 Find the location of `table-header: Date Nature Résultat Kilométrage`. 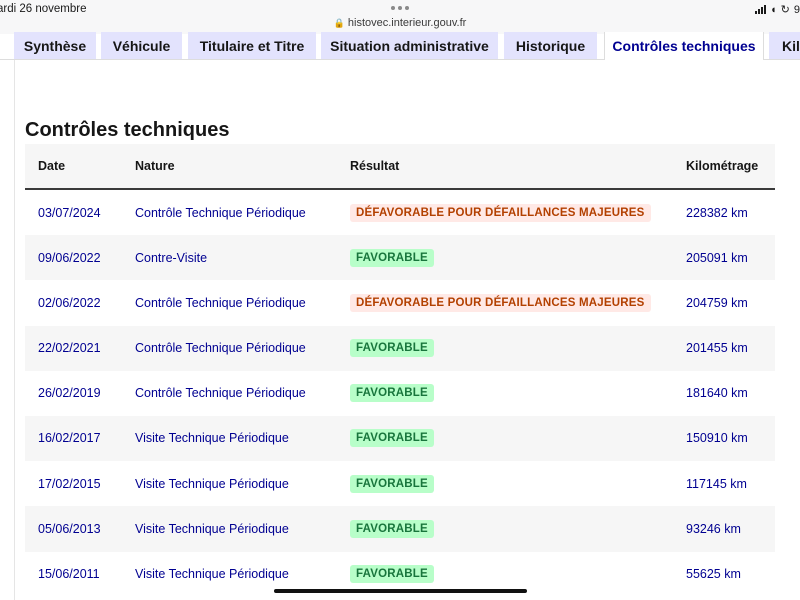

table-header: Date Nature Résultat Kilométrage is located at coordinates (400, 167).